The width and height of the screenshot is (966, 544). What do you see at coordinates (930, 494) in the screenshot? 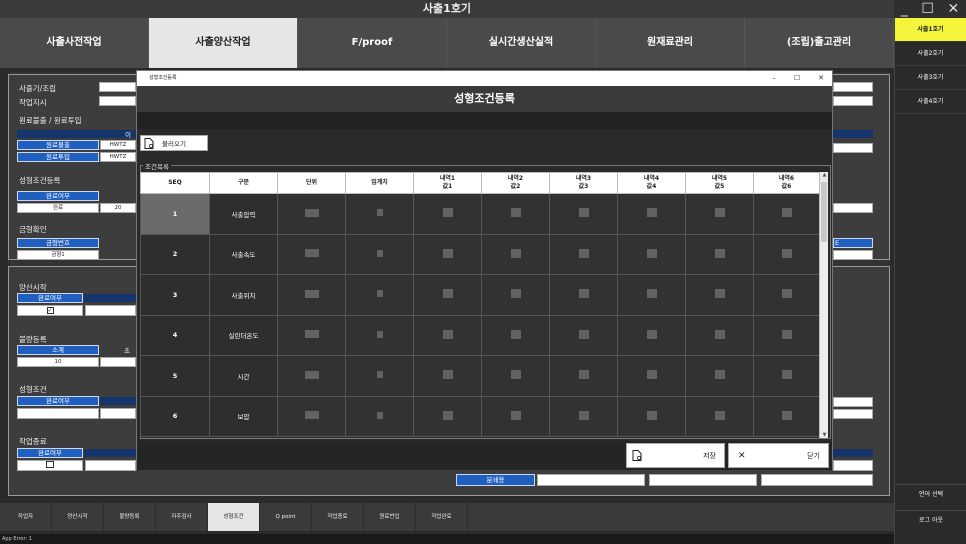
I see `language-select-button: 언어 선택` at bounding box center [930, 494].